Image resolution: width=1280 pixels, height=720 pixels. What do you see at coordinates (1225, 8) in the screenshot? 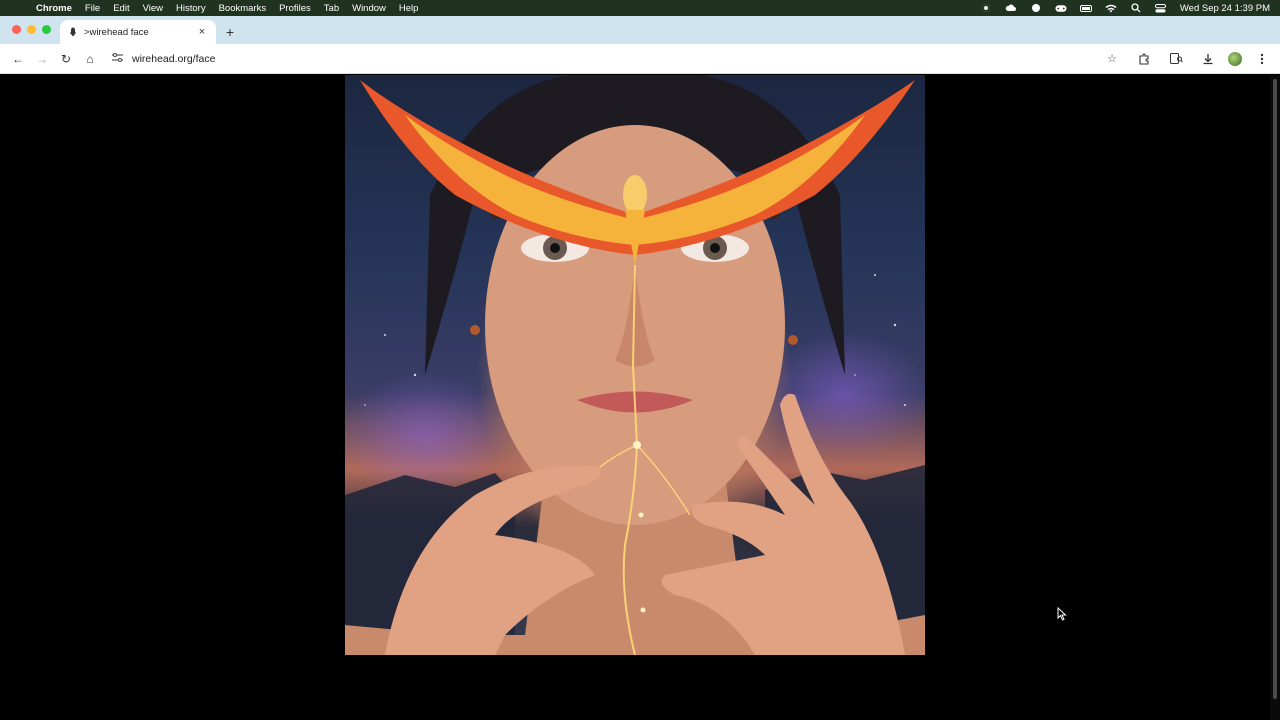
I see `menubar-clock: Wed Sep 24 1:39 PM` at bounding box center [1225, 8].